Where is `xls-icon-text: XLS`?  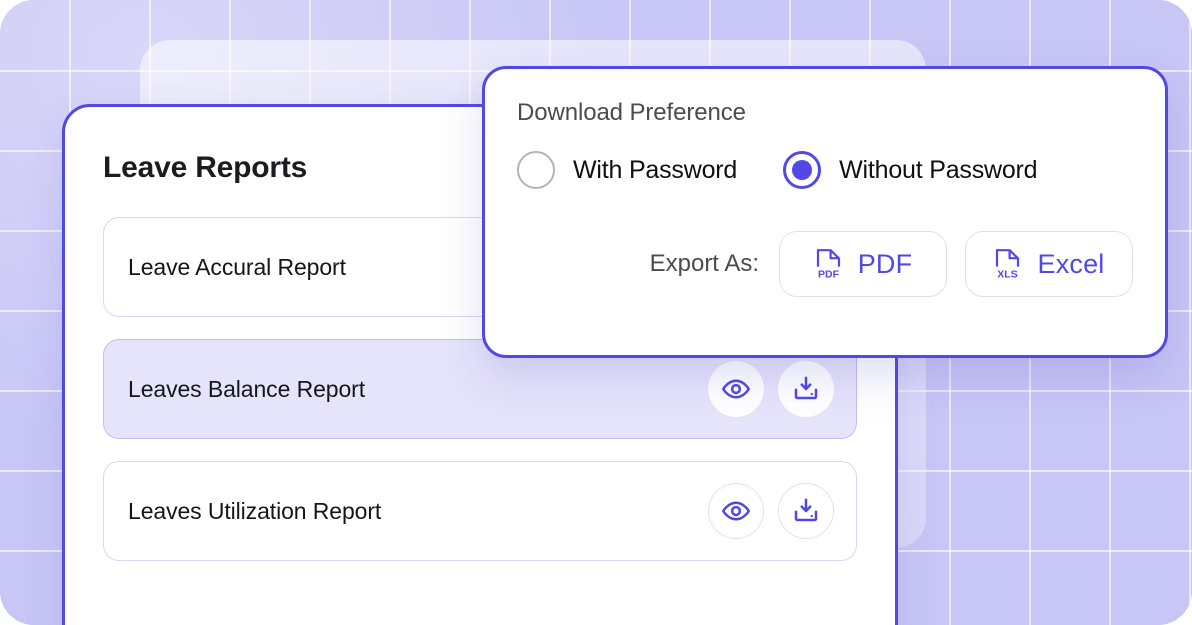 xls-icon-text: XLS is located at coordinates (1008, 274).